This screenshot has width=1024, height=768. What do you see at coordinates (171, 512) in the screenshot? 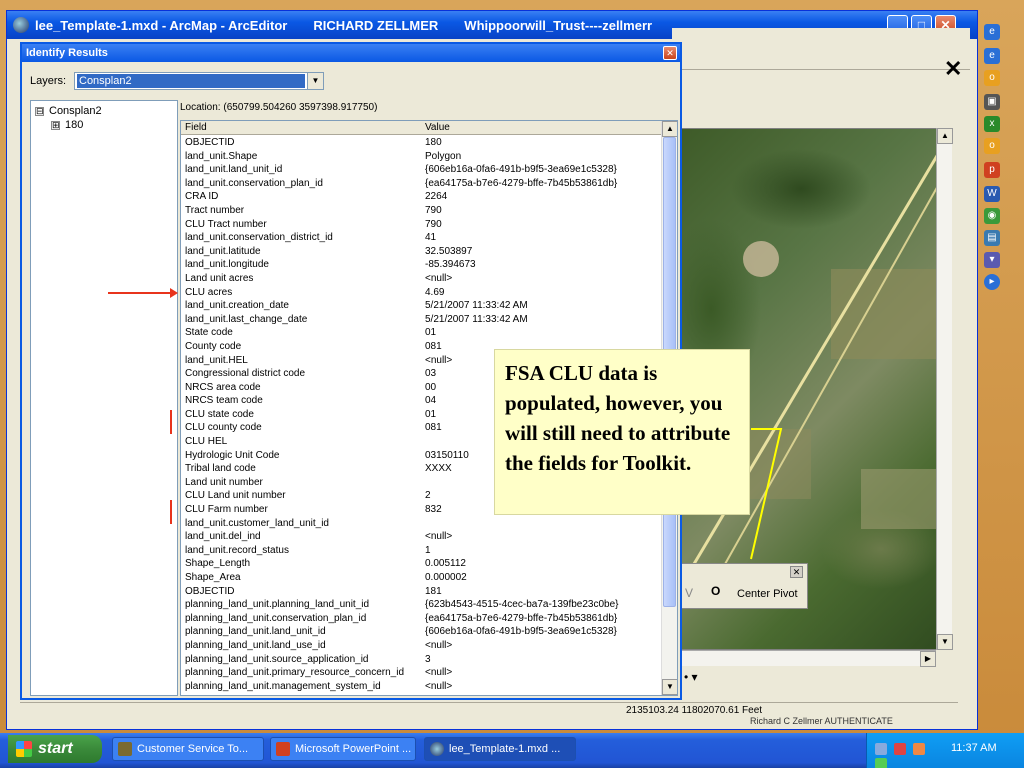
I see `red-bar-marker` at bounding box center [171, 512].